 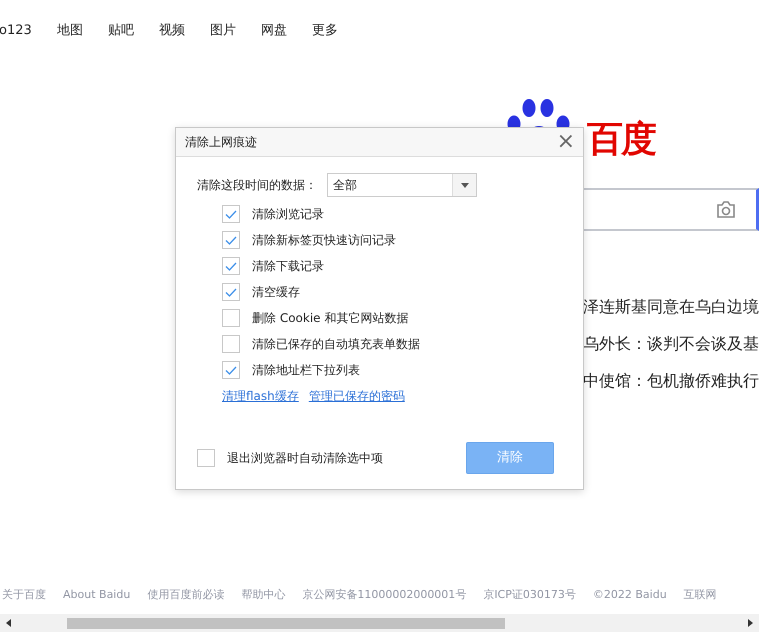 I want to click on news-headline: 乌外长：谈判不会谈及基, so click(x=671, y=344).